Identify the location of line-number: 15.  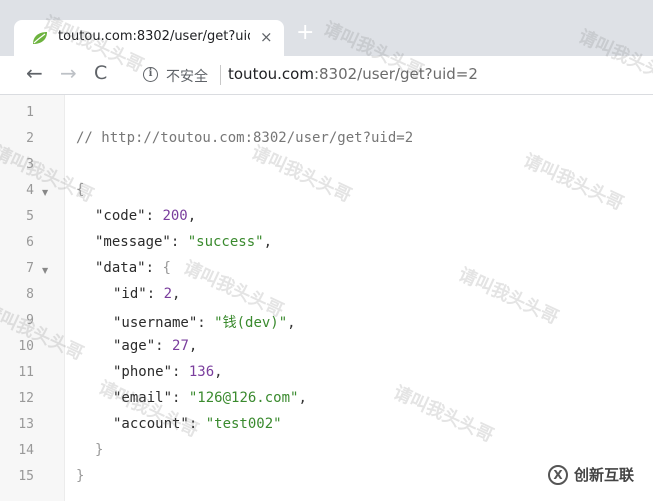
(26, 476).